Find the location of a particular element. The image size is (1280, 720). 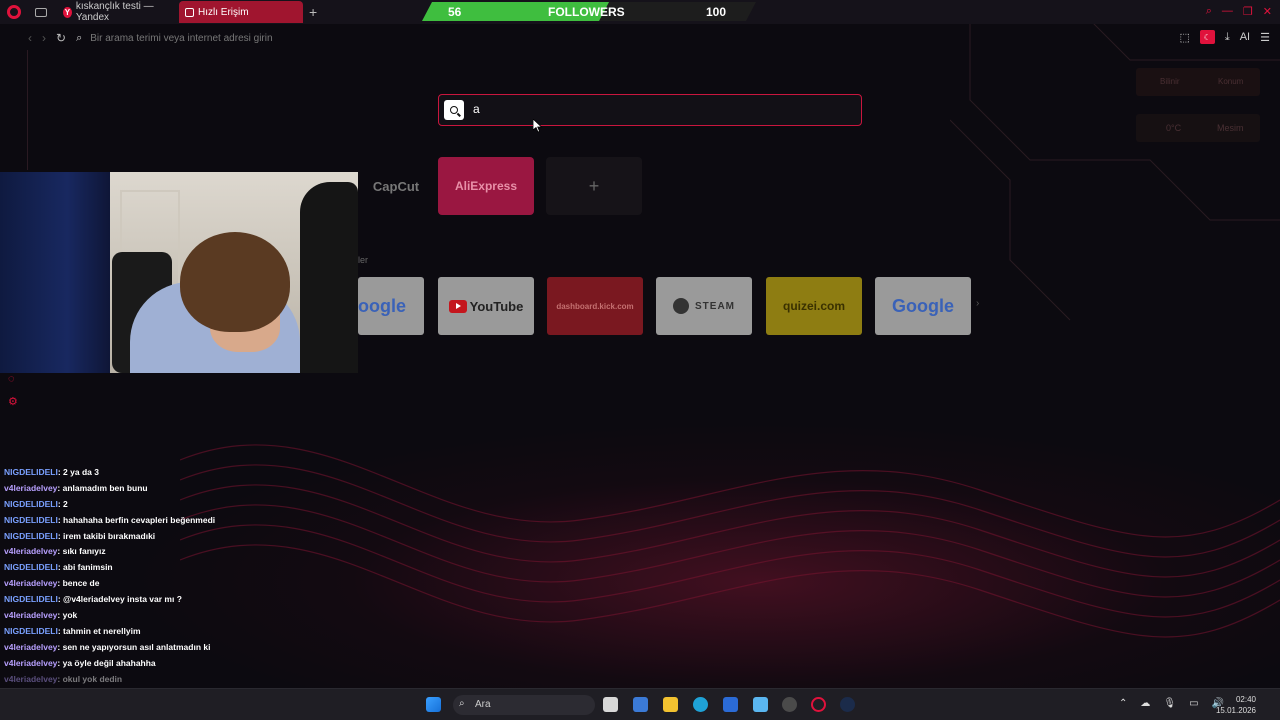

search-input is located at coordinates (658, 109).